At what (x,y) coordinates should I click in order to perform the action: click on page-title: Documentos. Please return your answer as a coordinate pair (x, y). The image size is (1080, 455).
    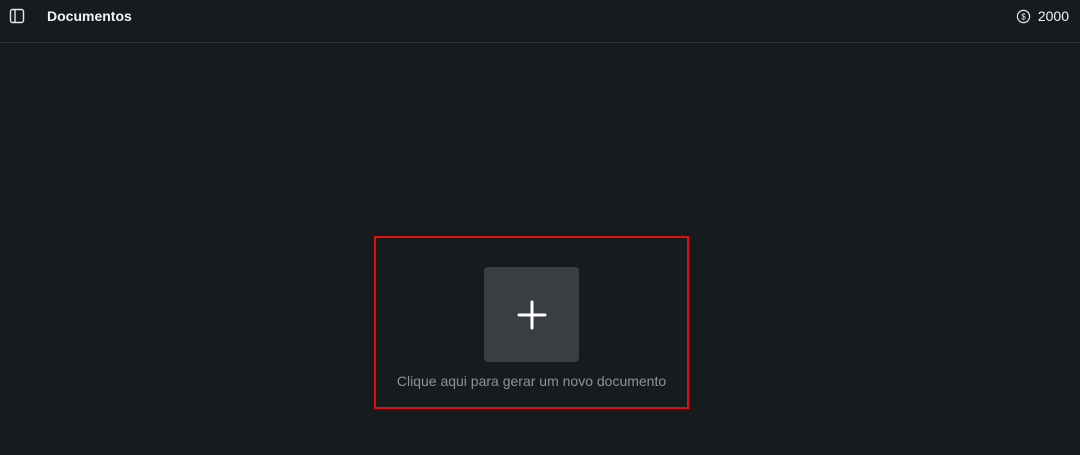
    Looking at the image, I should click on (89, 16).